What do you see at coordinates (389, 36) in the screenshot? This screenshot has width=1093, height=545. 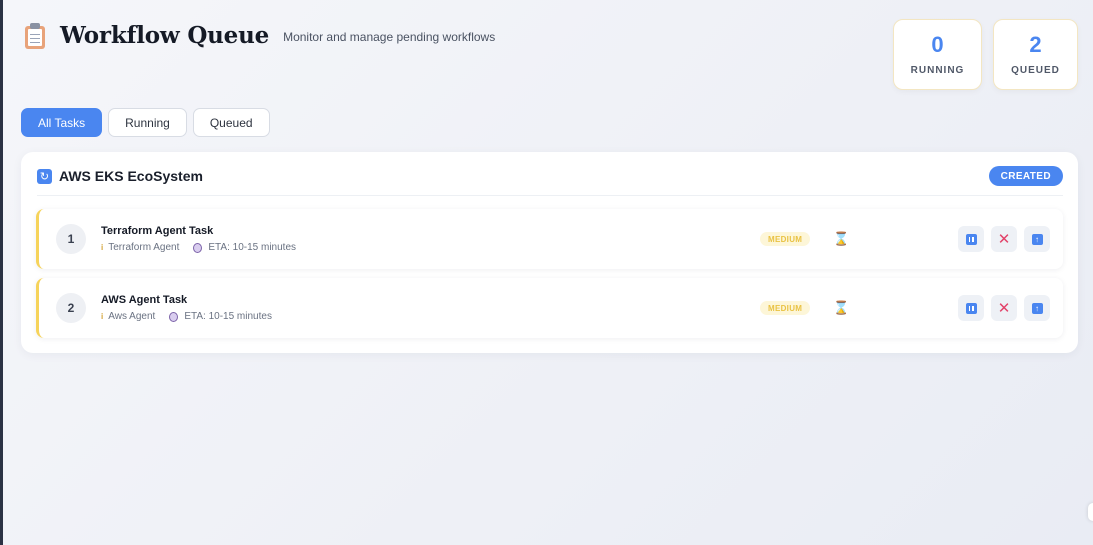 I see `page-subtitle: Monitor and manage pending workflows` at bounding box center [389, 36].